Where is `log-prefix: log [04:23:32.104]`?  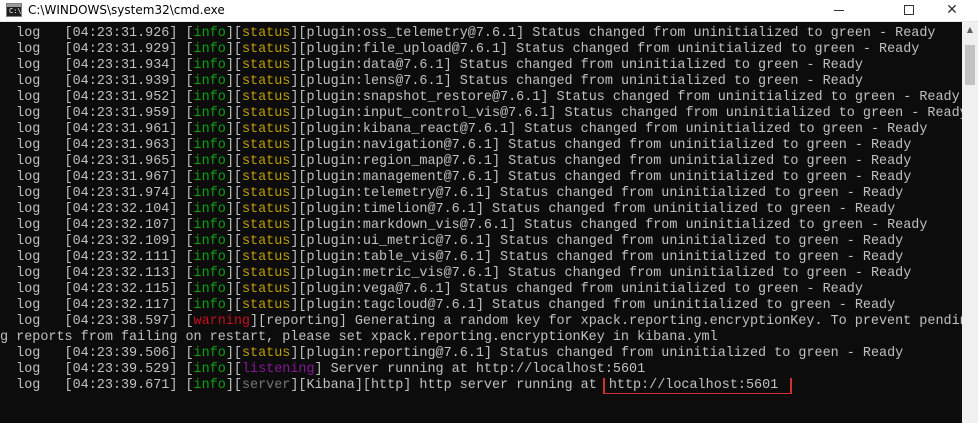 log-prefix: log [04:23:32.104] is located at coordinates (93, 209).